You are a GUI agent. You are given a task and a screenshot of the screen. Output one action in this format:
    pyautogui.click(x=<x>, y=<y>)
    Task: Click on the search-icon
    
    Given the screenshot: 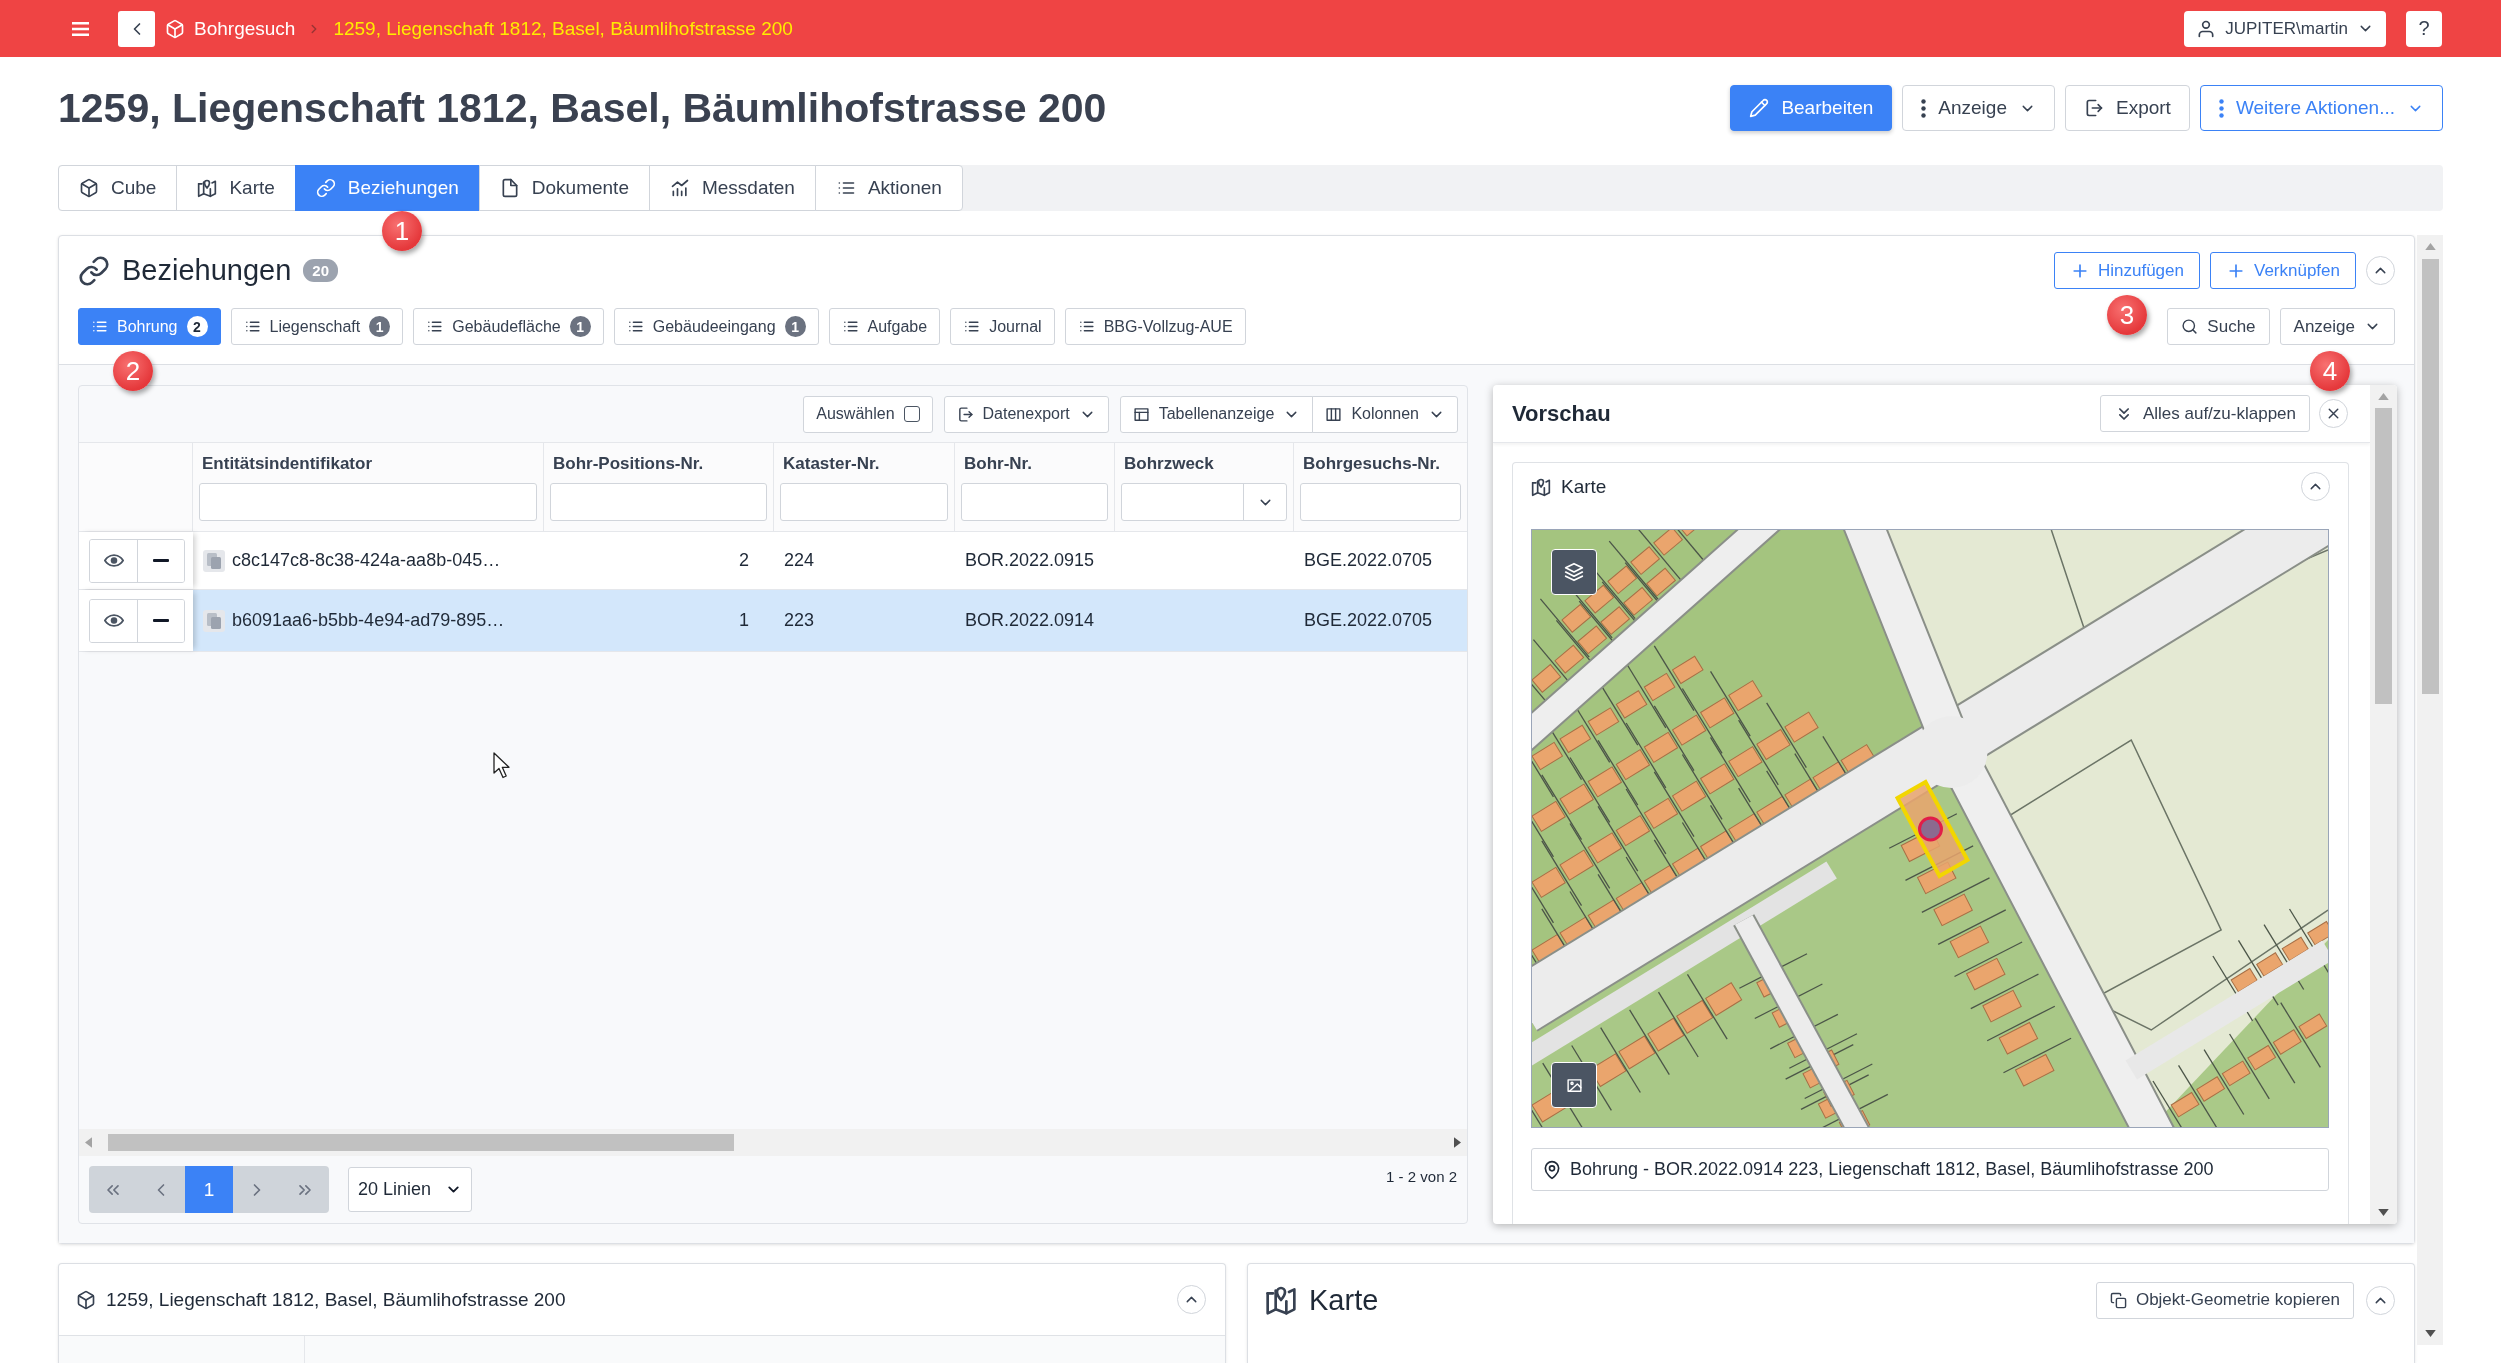 What is the action you would take?
    pyautogui.click(x=2190, y=326)
    